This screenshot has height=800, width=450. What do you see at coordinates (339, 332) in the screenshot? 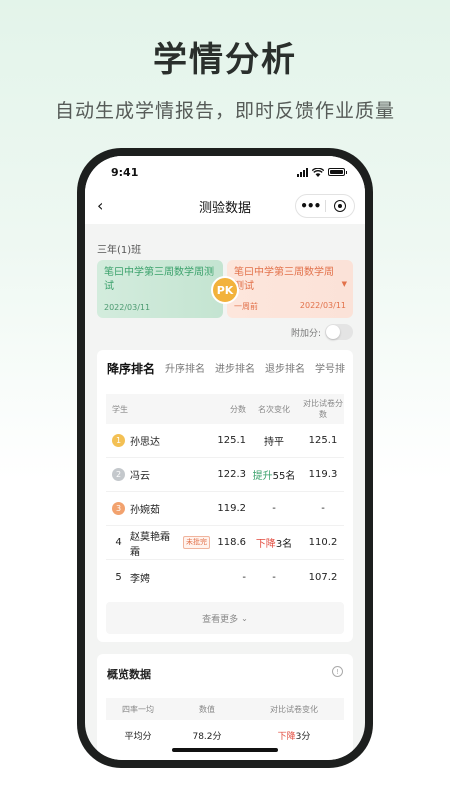
I see `bonus-toggle` at bounding box center [339, 332].